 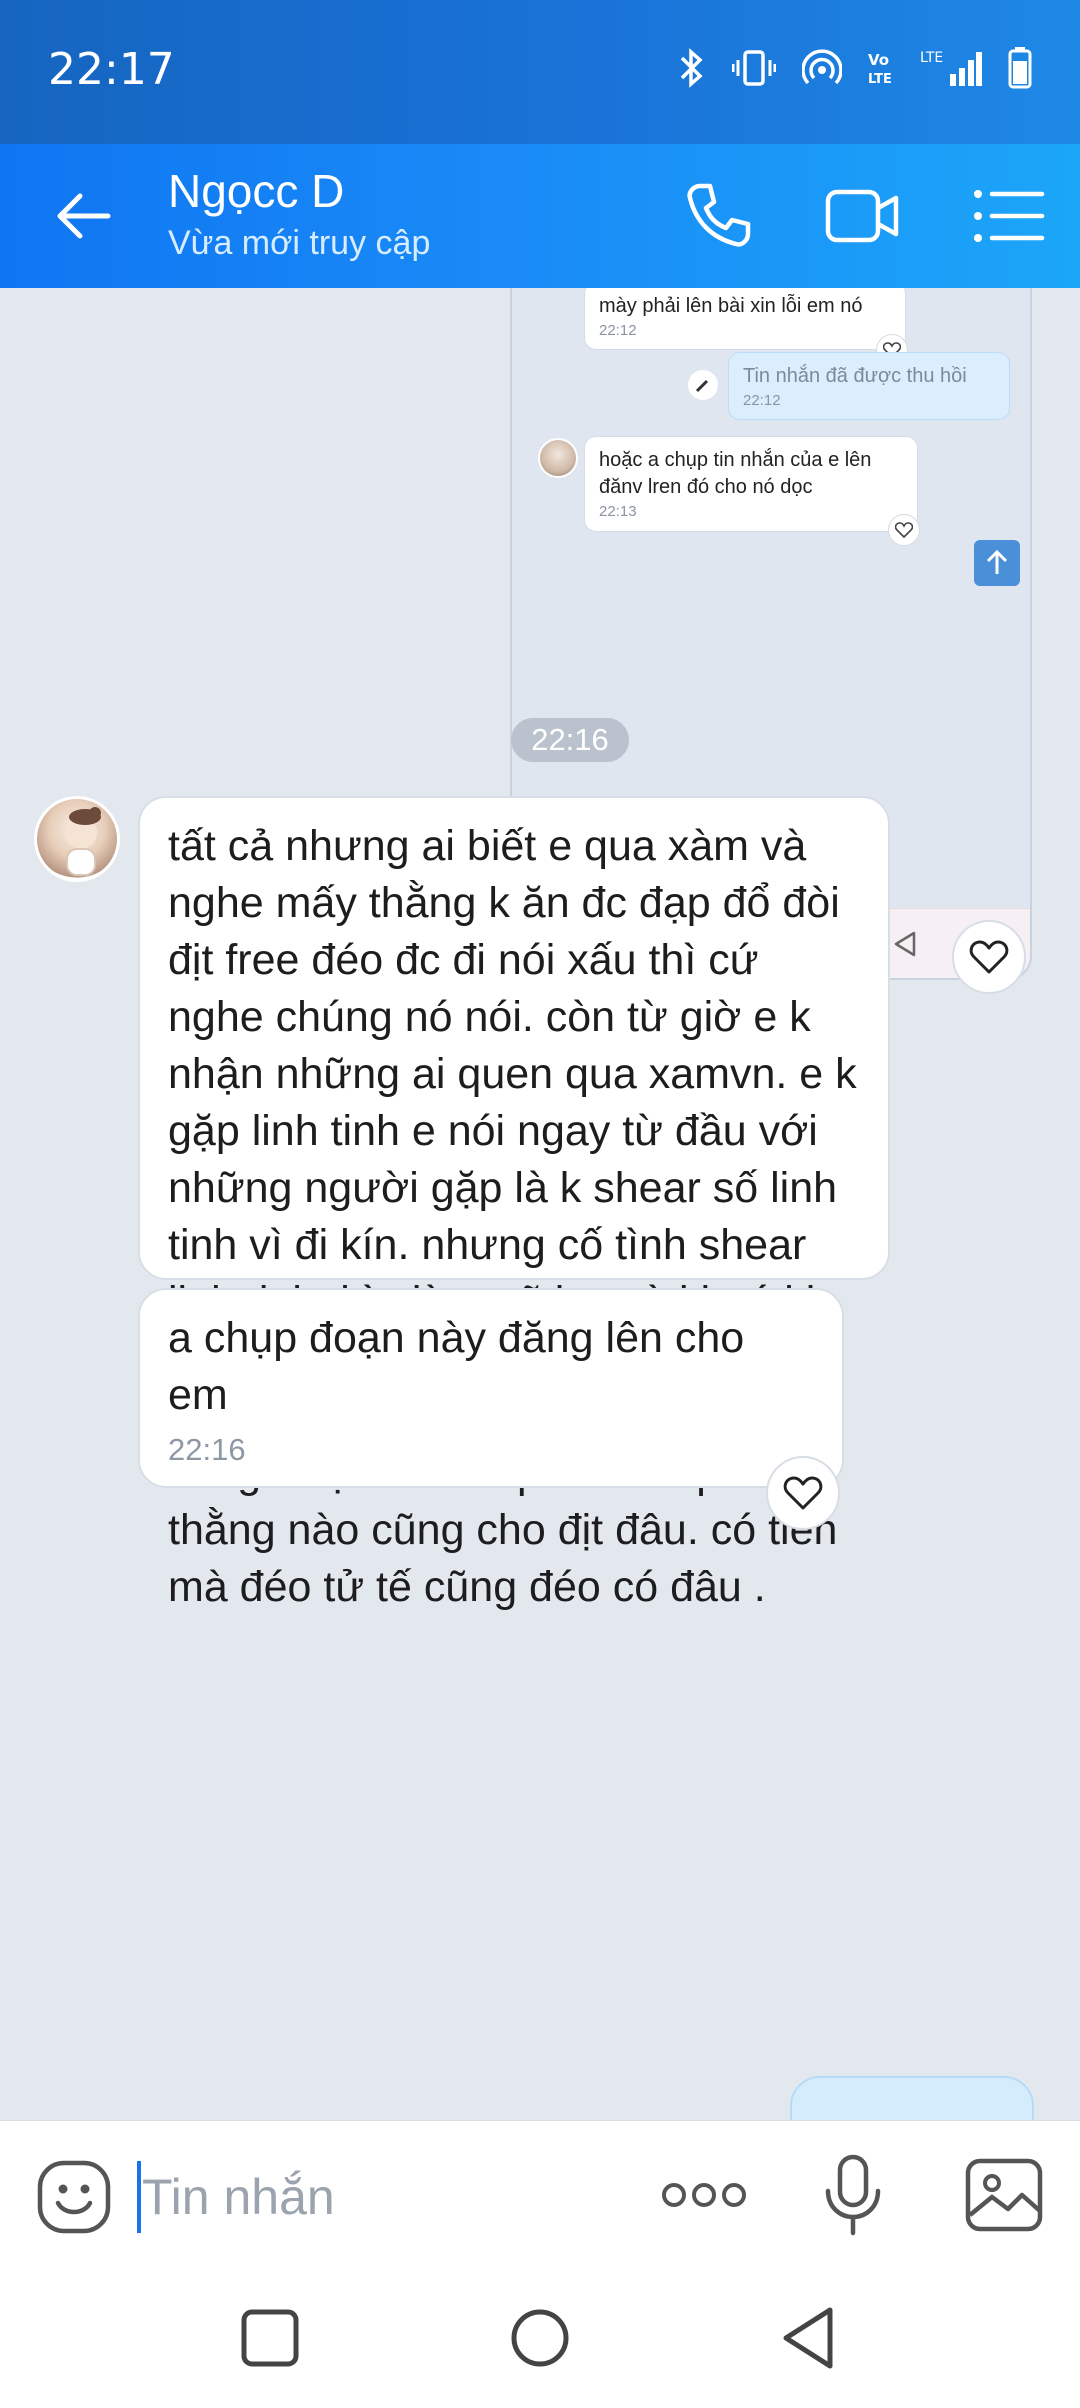 I want to click on emoji-icon, so click(x=74, y=2197).